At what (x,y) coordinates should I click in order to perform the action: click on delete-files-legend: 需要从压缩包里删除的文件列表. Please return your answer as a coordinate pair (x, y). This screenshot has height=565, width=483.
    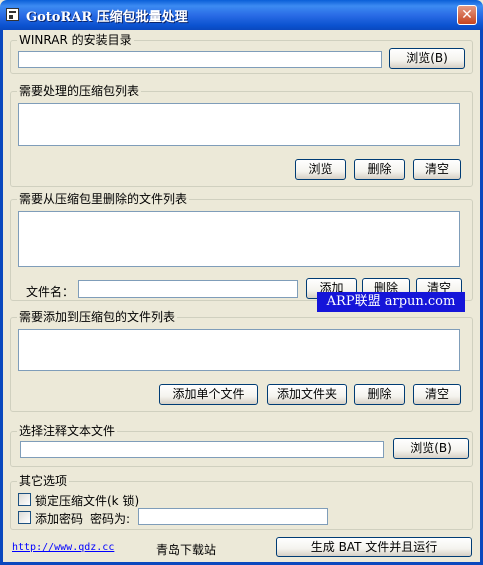
    Looking at the image, I should click on (103, 199).